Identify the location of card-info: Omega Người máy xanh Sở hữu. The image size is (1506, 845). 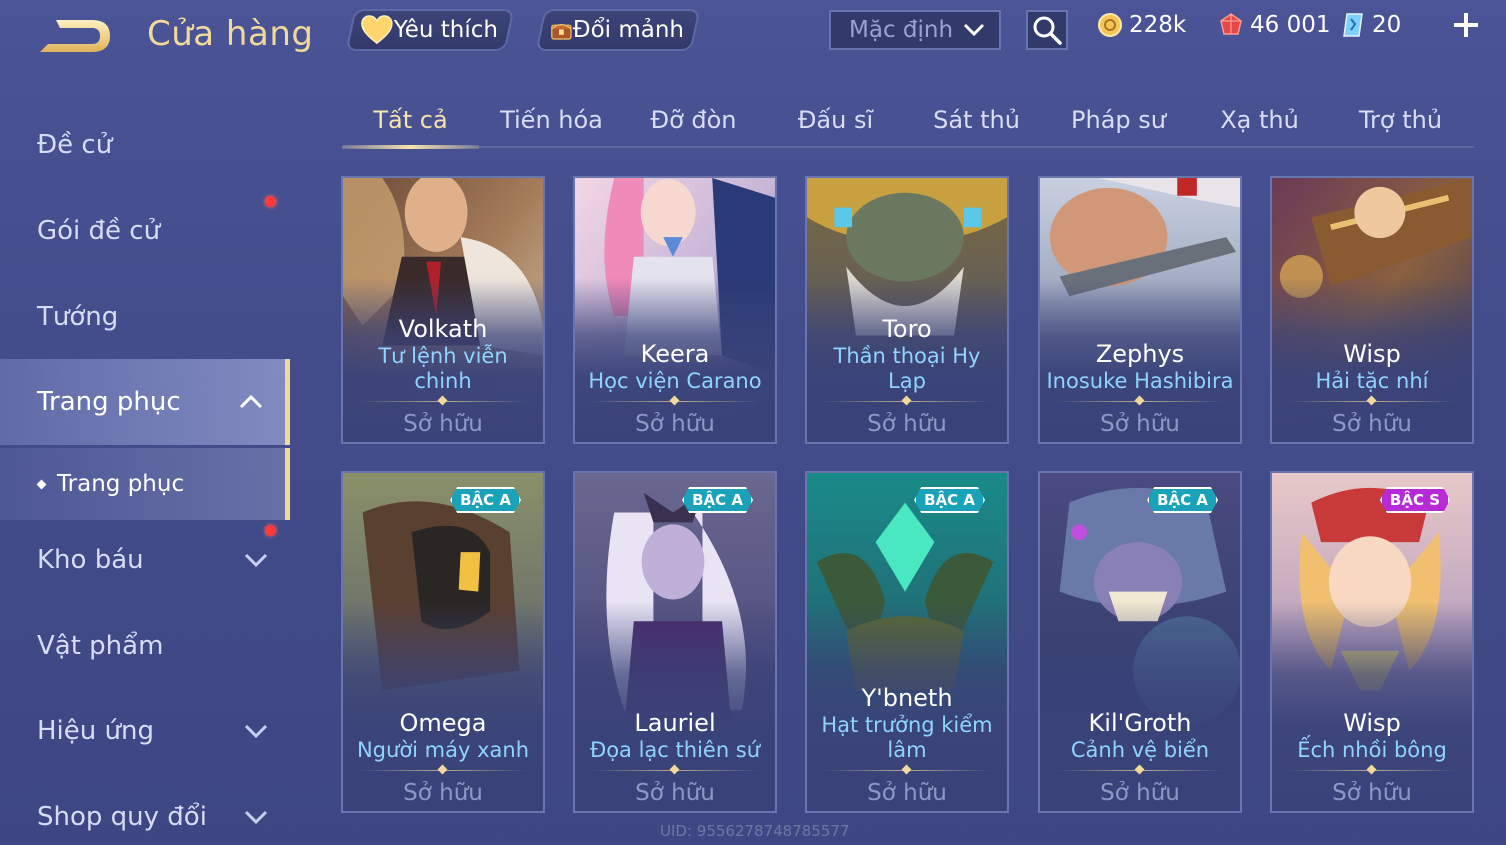
(443, 759).